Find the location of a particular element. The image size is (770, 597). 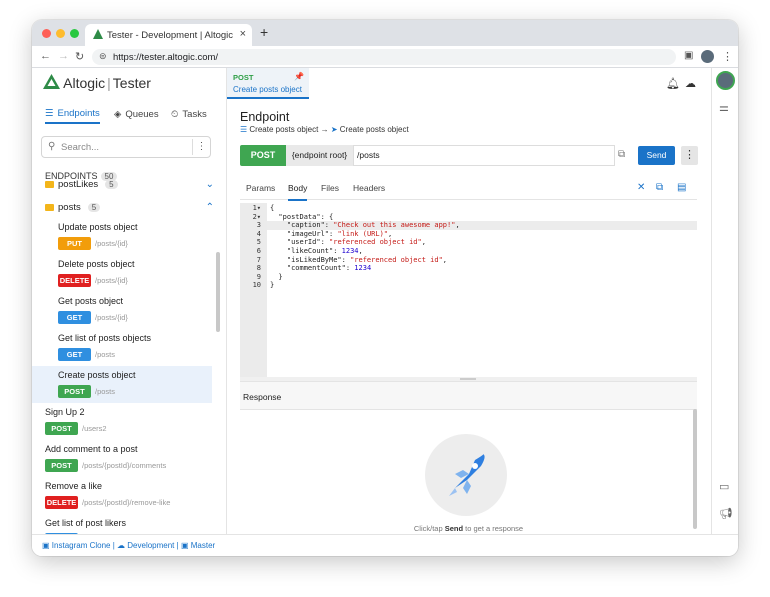

user-avatar is located at coordinates (725, 80).